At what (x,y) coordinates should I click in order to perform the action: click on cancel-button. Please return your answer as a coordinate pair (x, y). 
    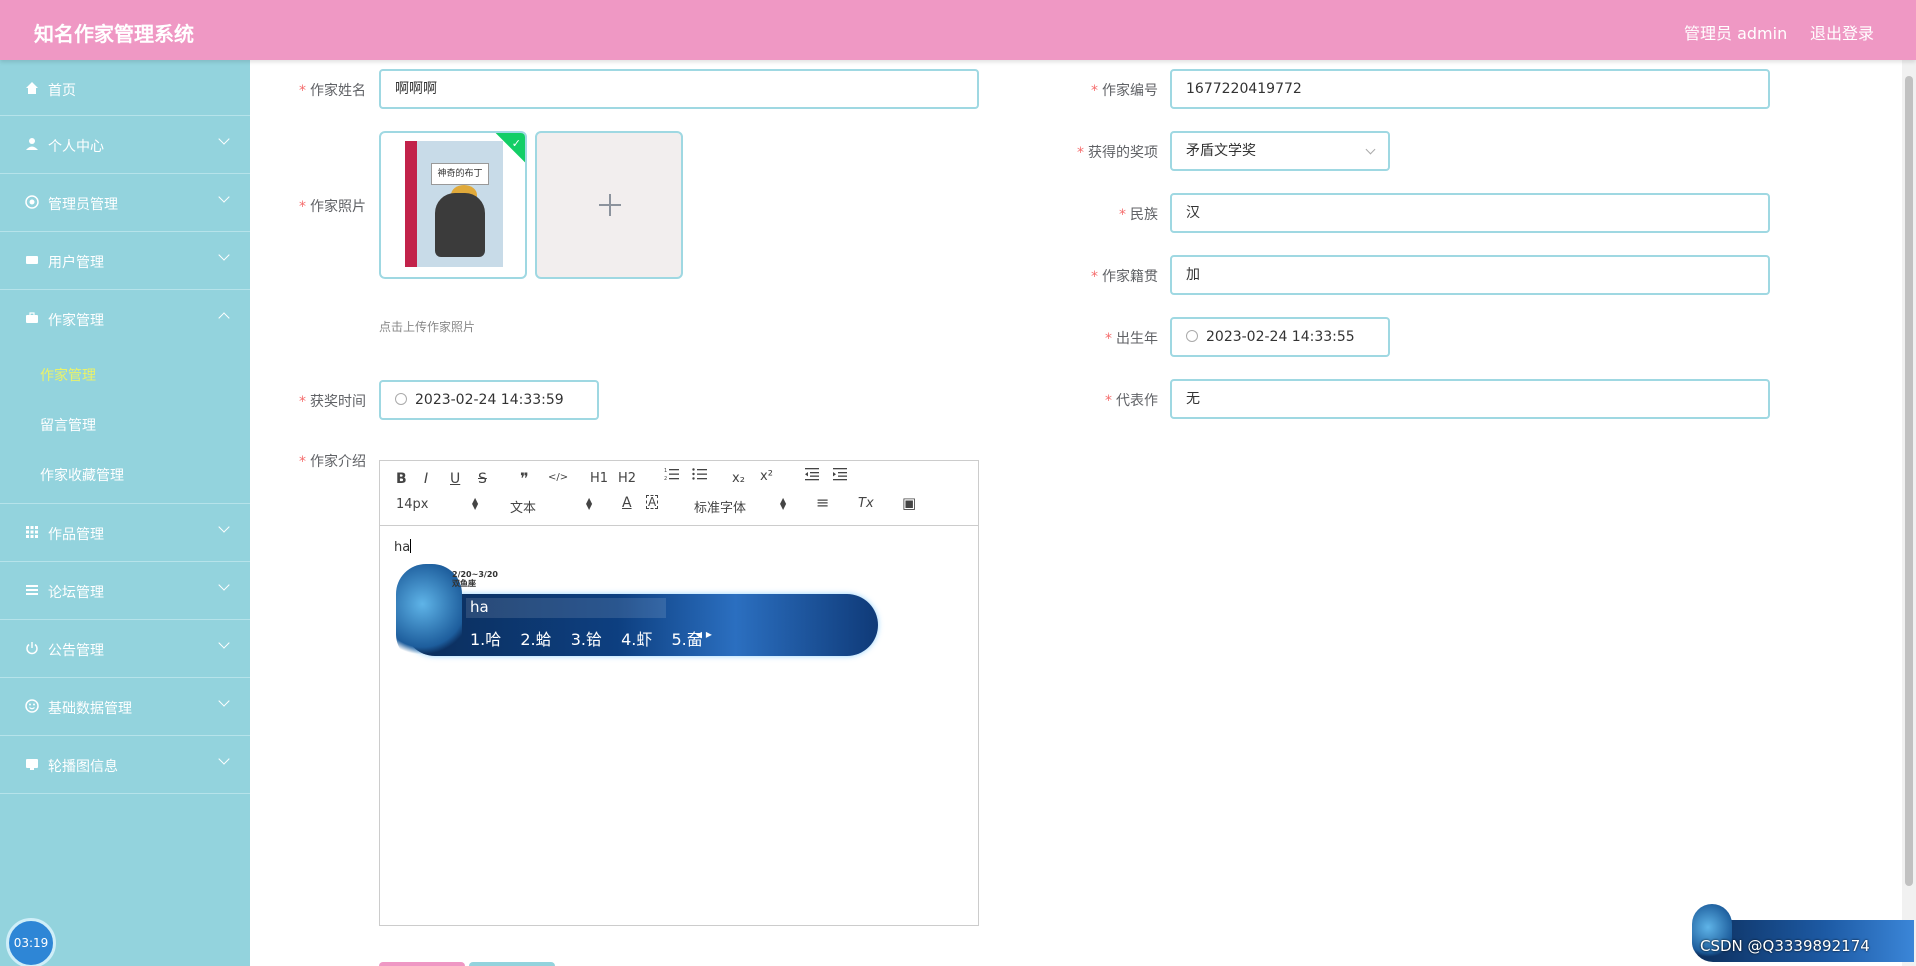
    Looking at the image, I should click on (512, 964).